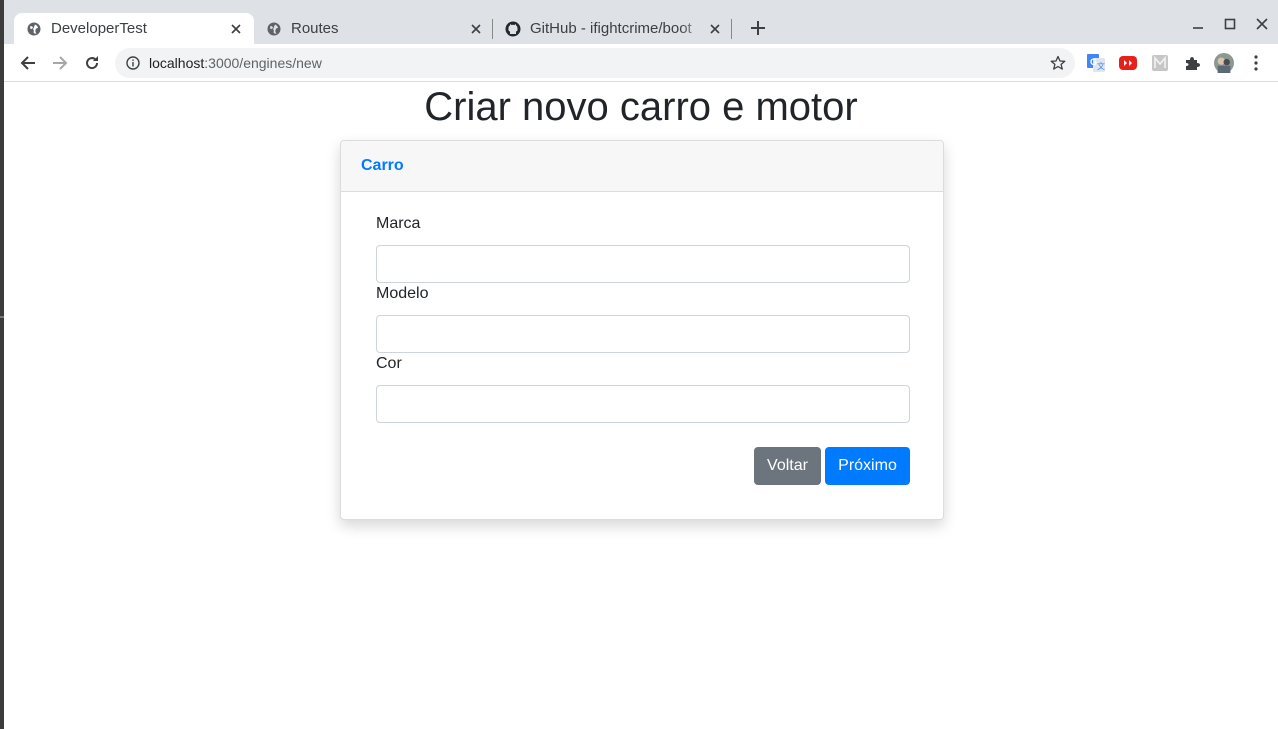  I want to click on address-bar: localhost:3000/engines/new, so click(595, 63).